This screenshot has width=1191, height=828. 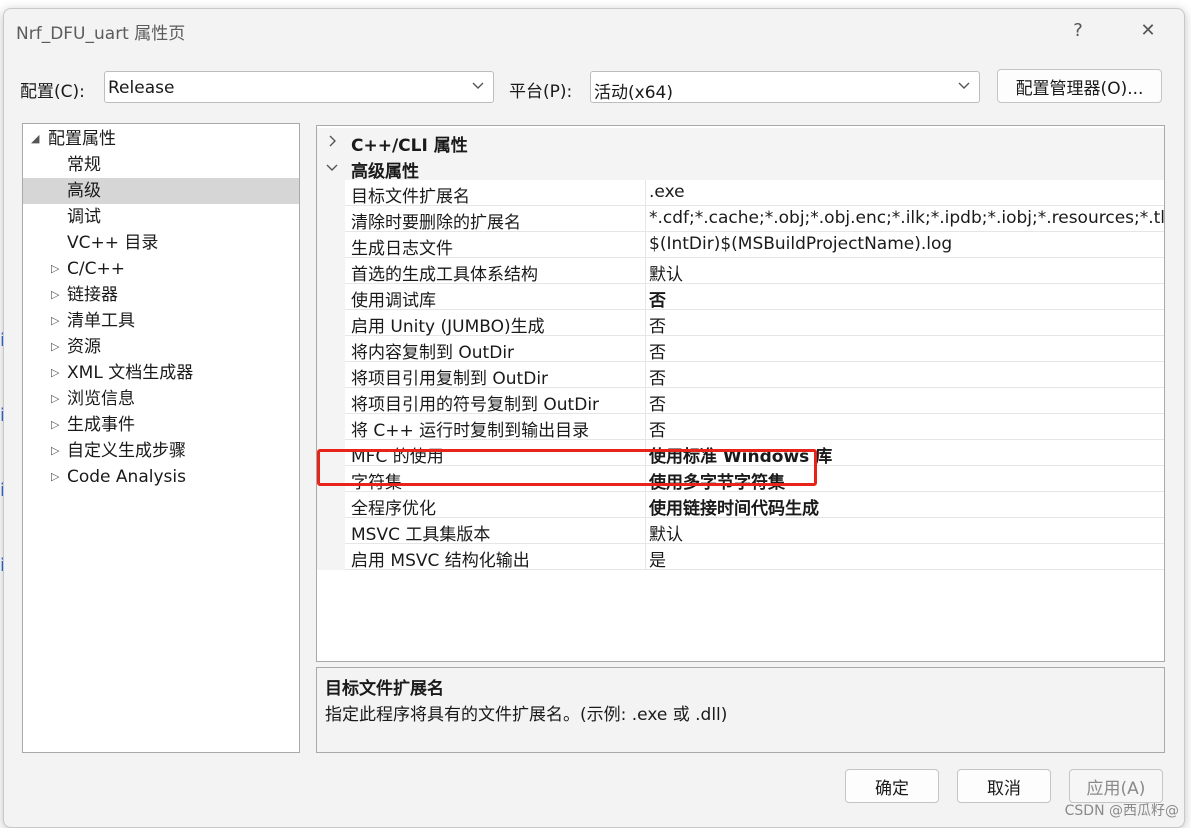 What do you see at coordinates (740, 427) in the screenshot?
I see `property-row: 将 C++ 运行时复制到输出目录 否` at bounding box center [740, 427].